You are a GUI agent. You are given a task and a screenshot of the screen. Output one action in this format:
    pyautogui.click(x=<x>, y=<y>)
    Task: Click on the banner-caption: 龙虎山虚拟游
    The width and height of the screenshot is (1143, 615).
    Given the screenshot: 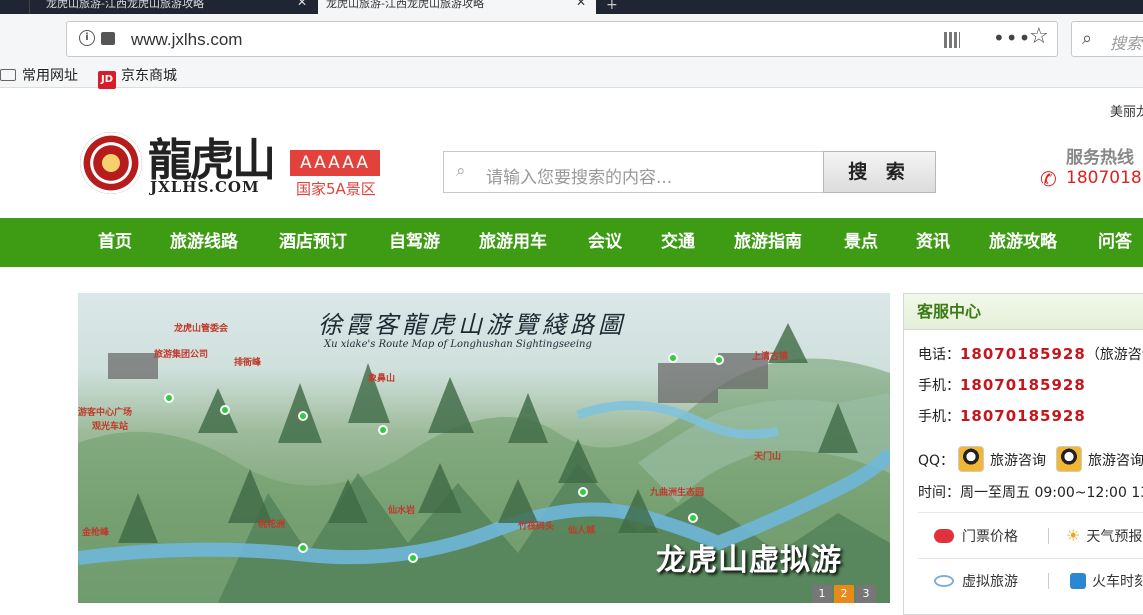 What is the action you would take?
    pyautogui.click(x=749, y=557)
    